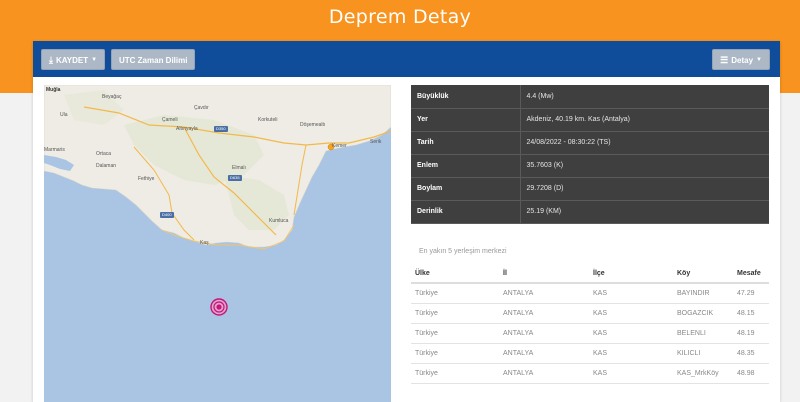 The image size is (800, 402). I want to click on detail-label: Derinlik, so click(466, 212).